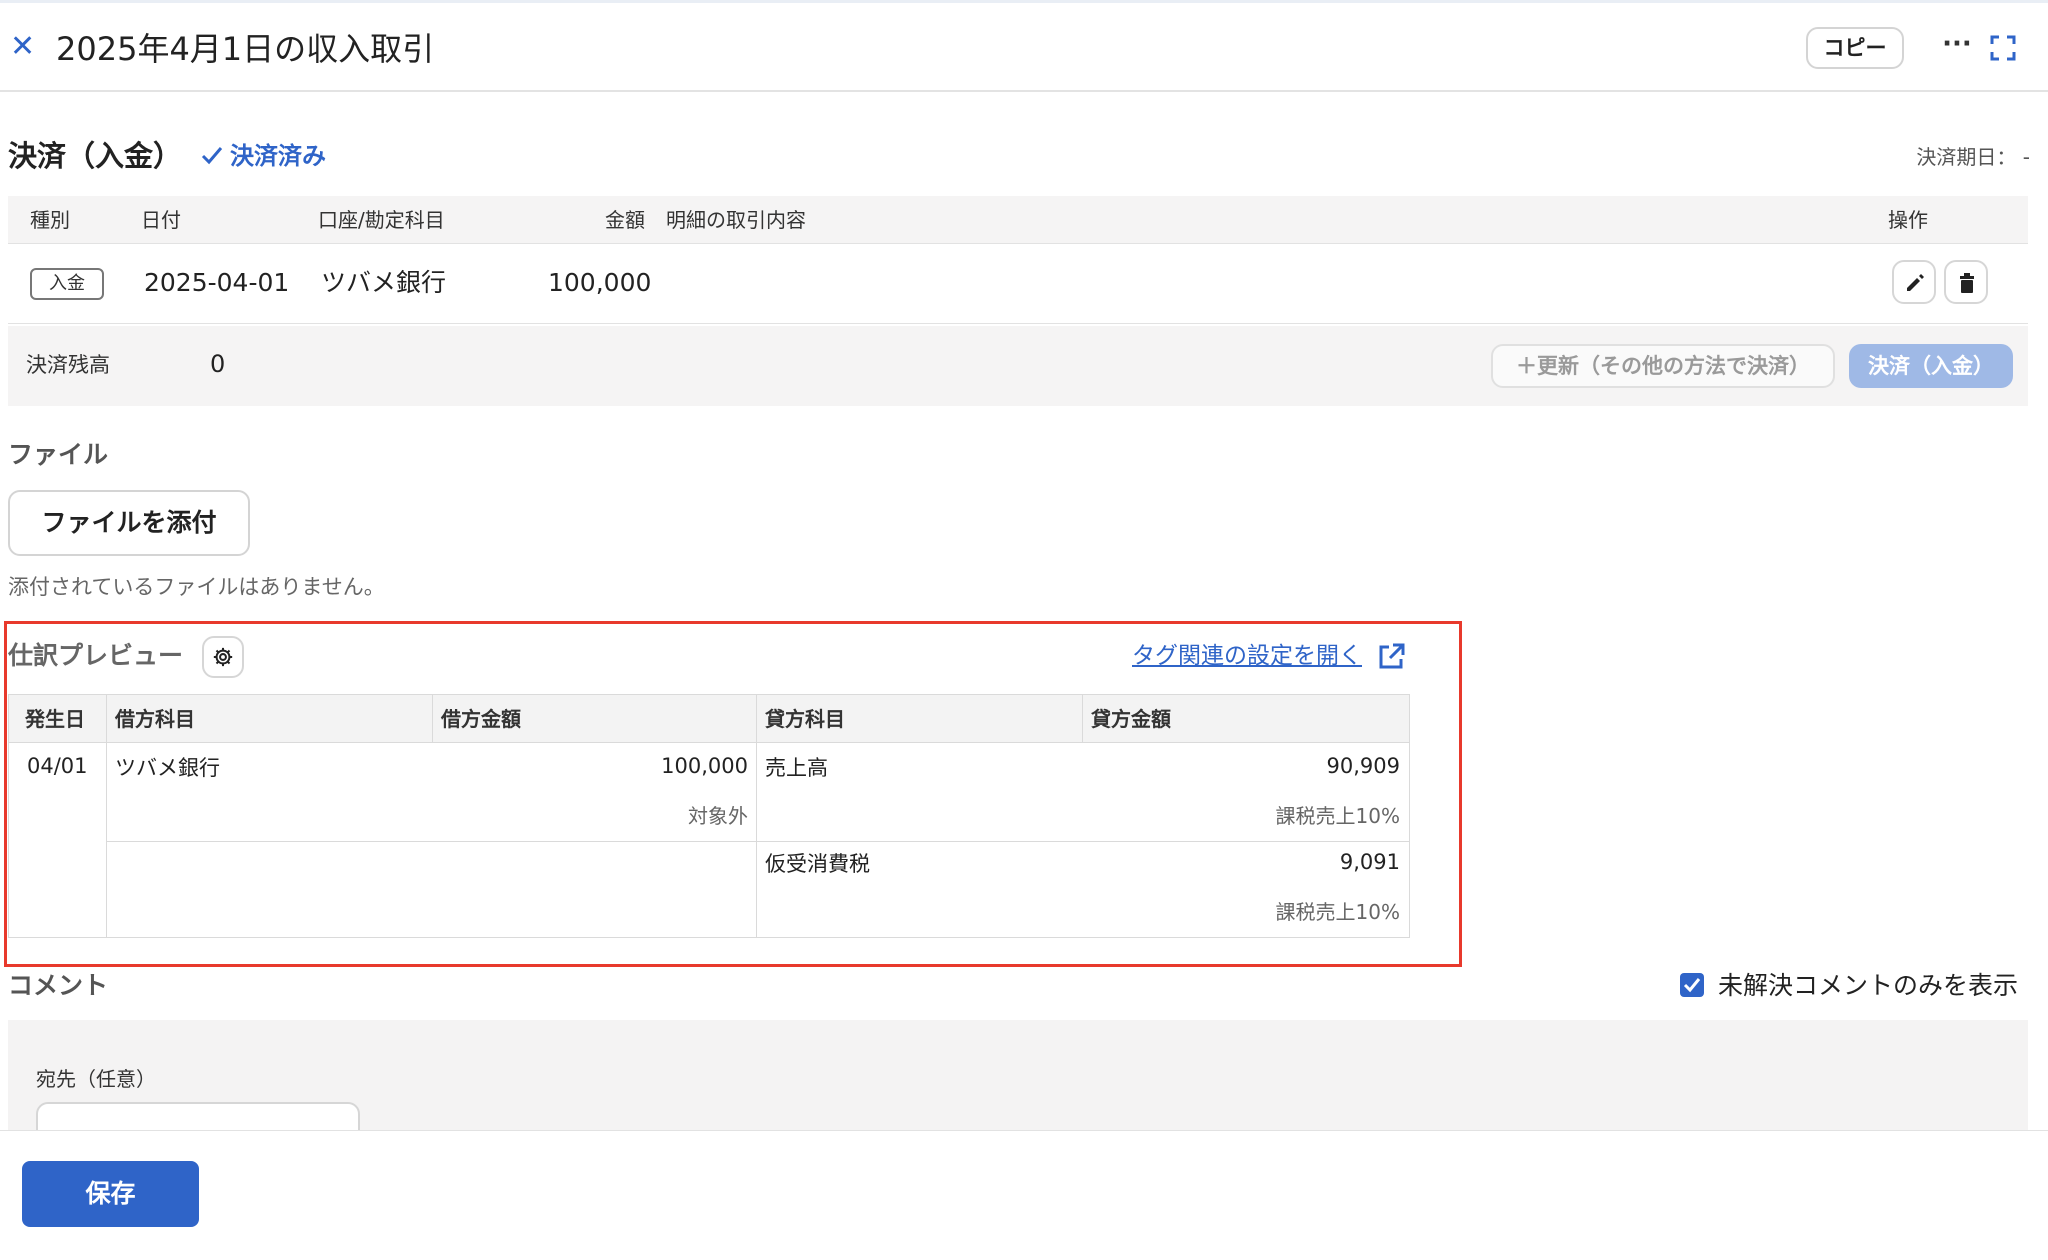 The width and height of the screenshot is (2048, 1260). I want to click on col-account: 口座/勘定科目, so click(381, 220).